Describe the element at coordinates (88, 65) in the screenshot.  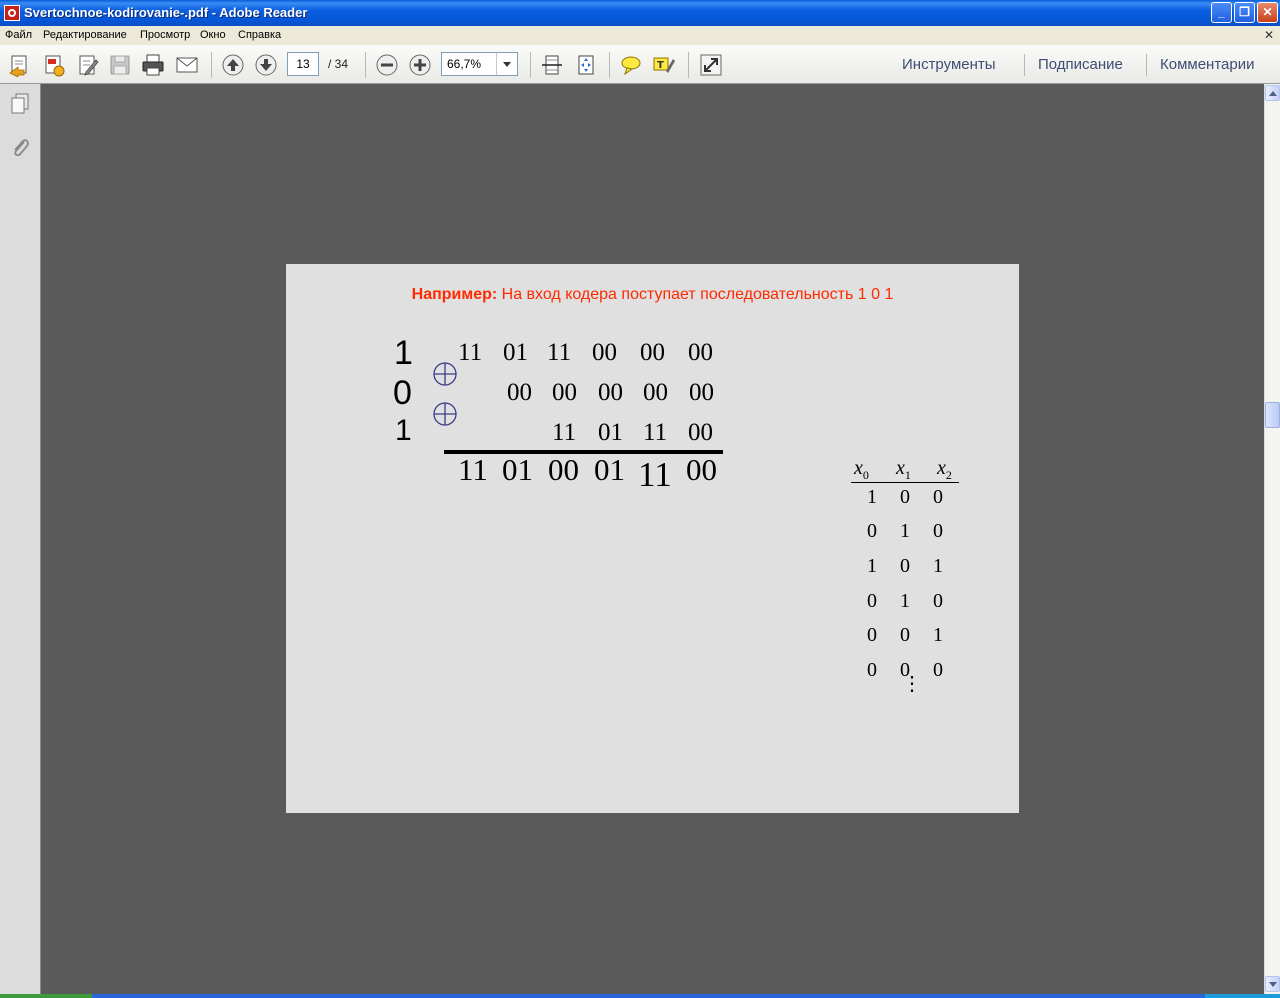
I see `edit-icon` at that location.